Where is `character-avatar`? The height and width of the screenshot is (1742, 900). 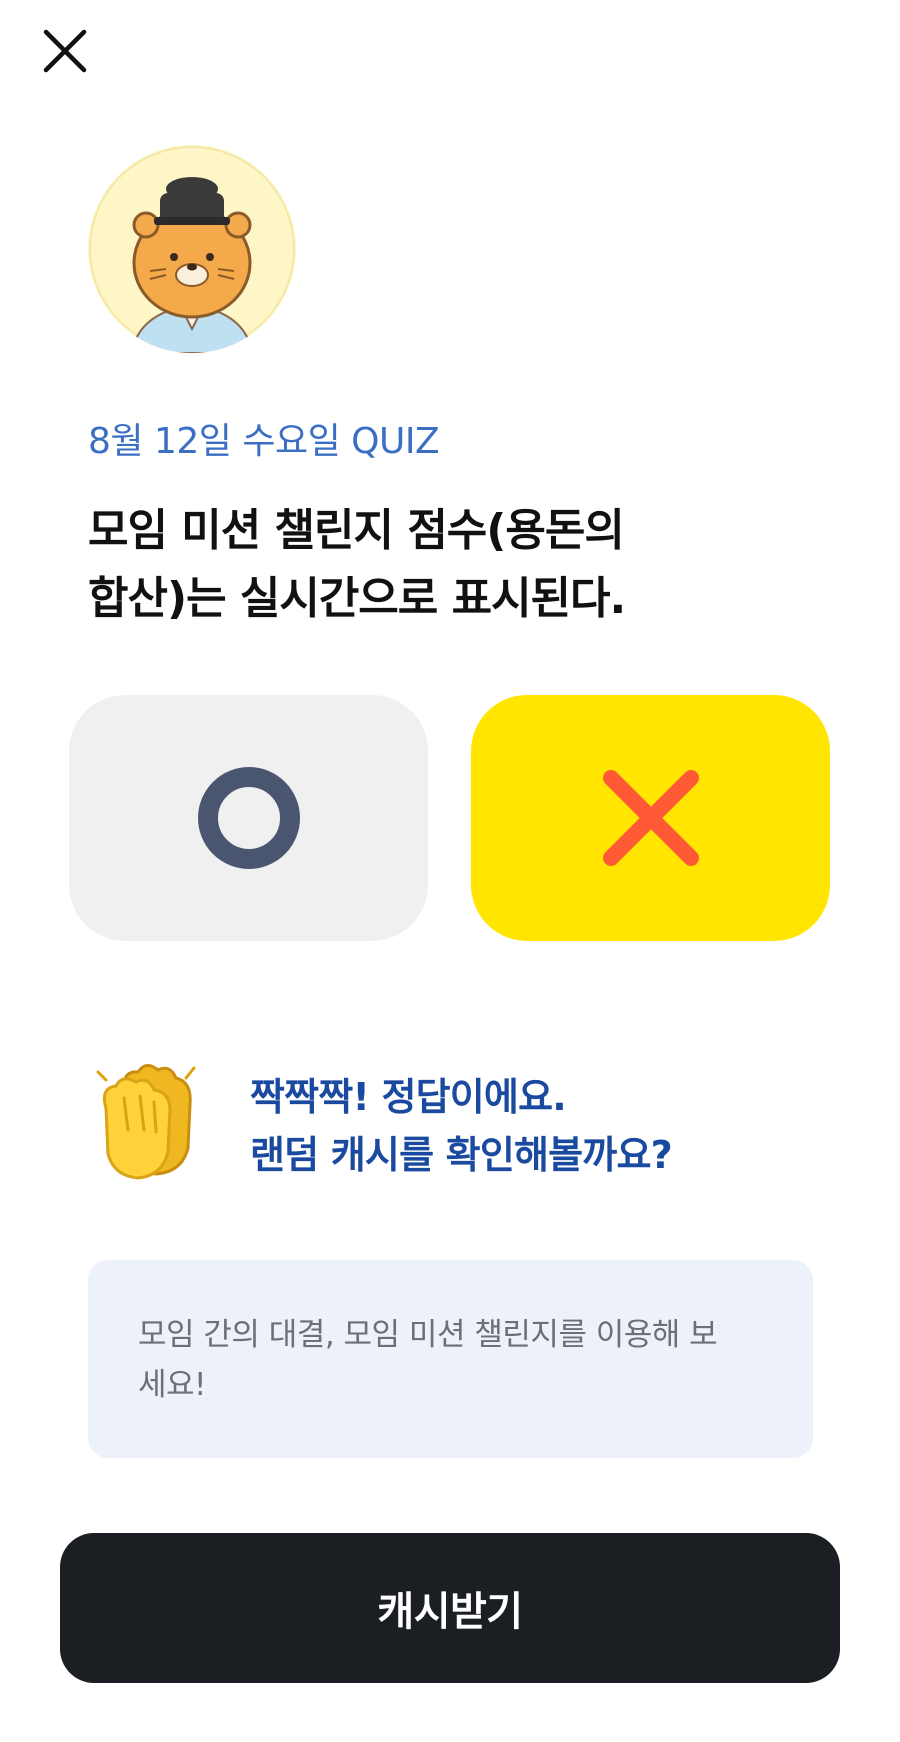
character-avatar is located at coordinates (192, 249).